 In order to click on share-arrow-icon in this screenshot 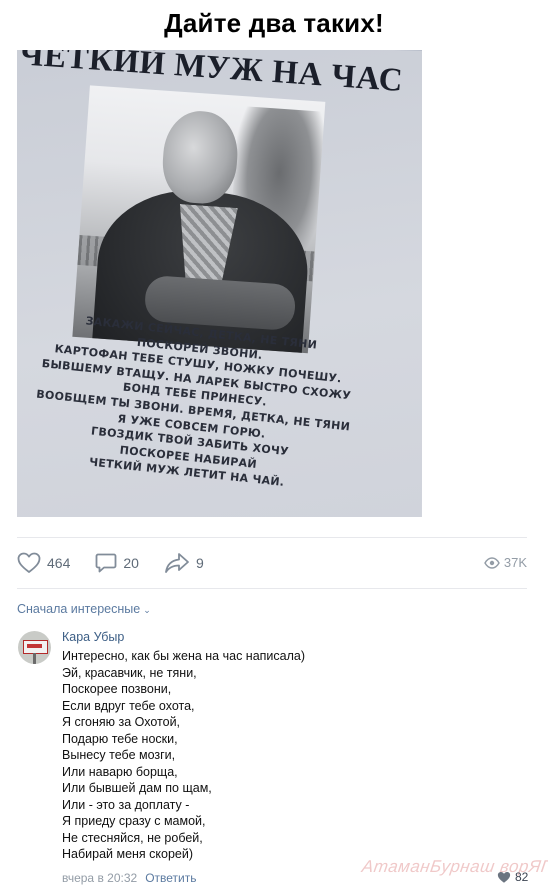, I will do `click(177, 563)`.